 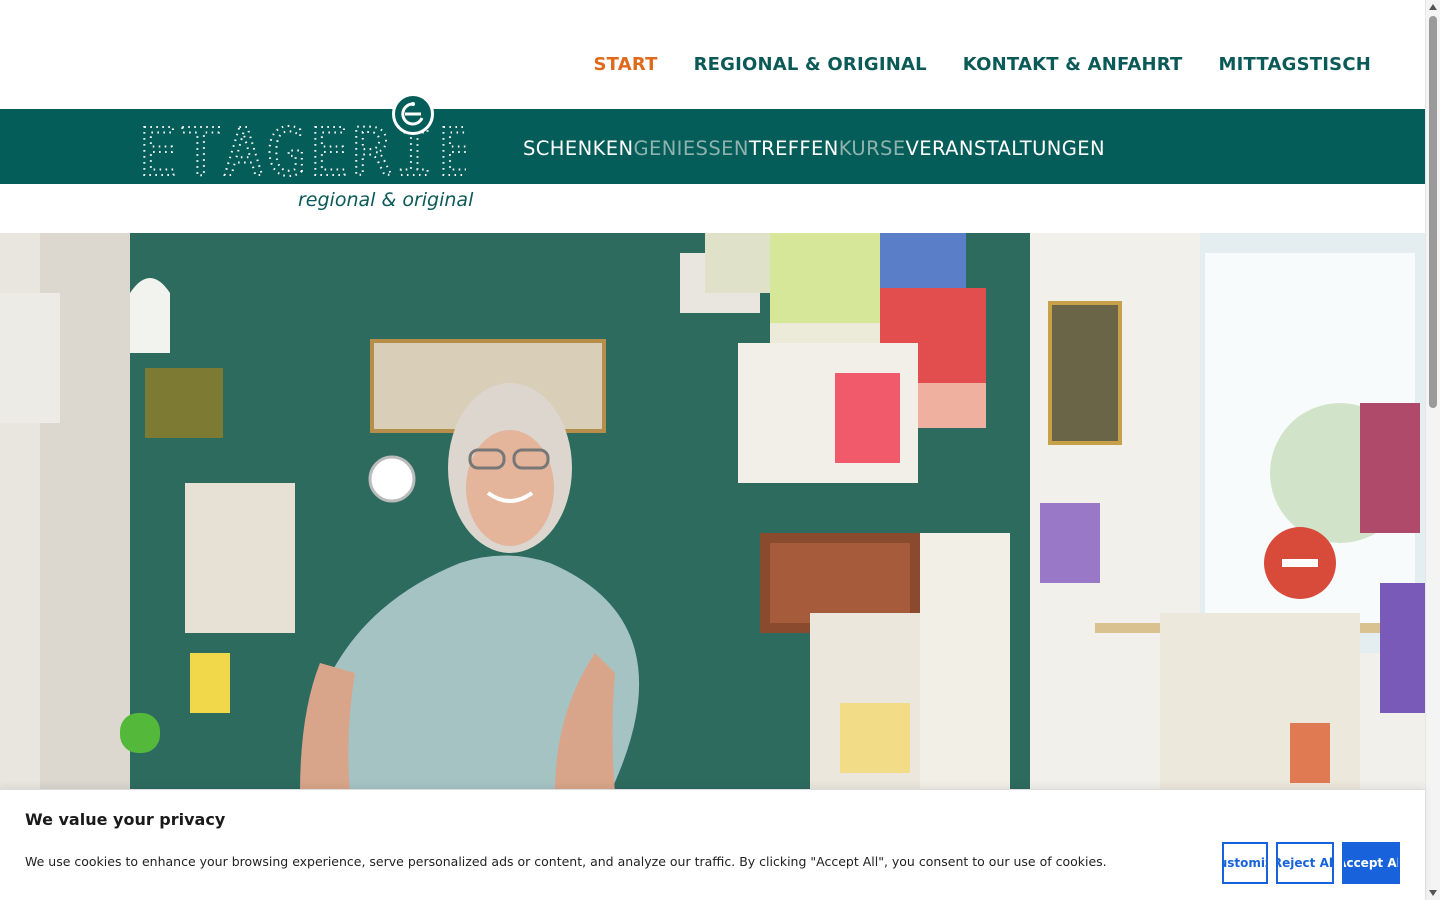 What do you see at coordinates (1073, 64) in the screenshot?
I see `nav-kontakt-anfahrt: KONTAKT & ANFAHRT` at bounding box center [1073, 64].